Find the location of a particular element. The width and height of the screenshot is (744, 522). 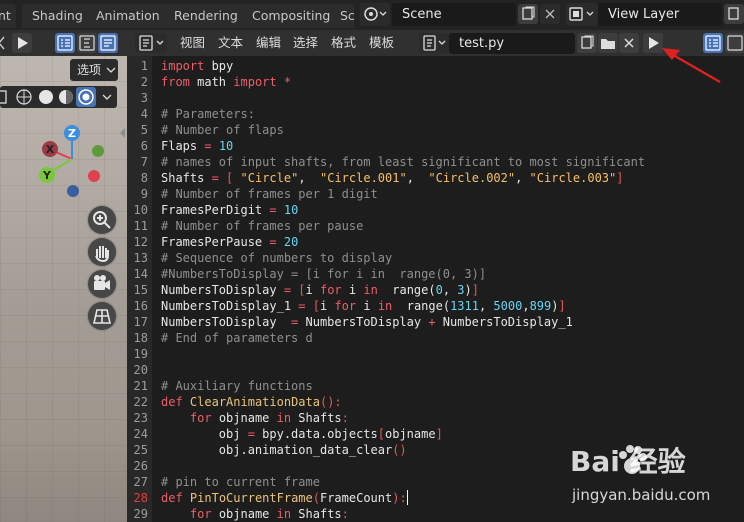

code-line: # Number of frames per 1 digit is located at coordinates (269, 194).